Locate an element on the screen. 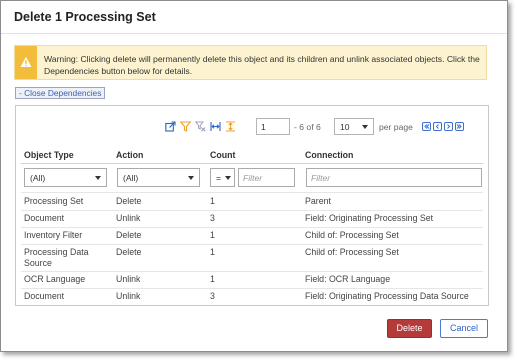 This screenshot has width=517, height=361. warning-icon-box is located at coordinates (26, 62).